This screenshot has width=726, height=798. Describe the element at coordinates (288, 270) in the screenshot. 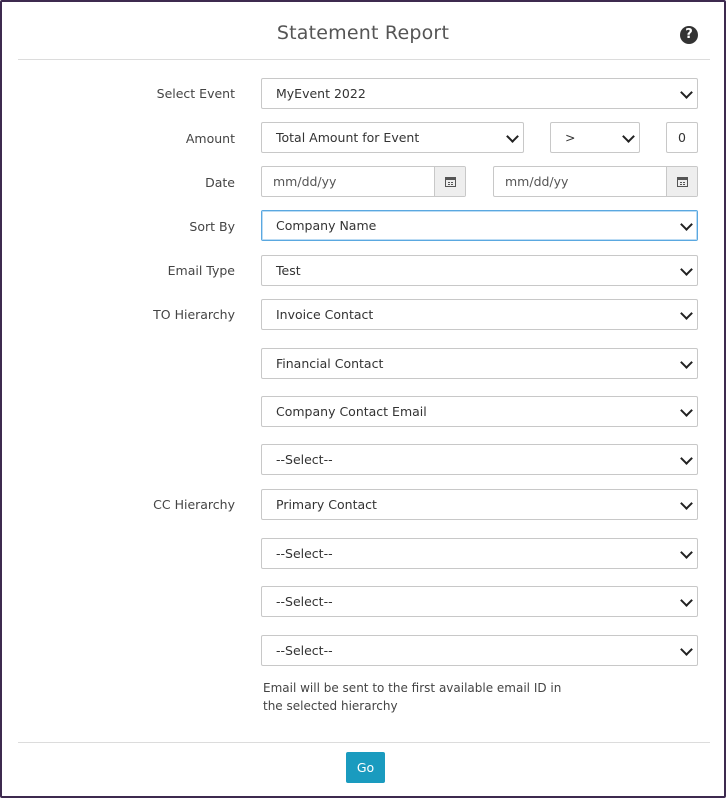

I see `email-type-value: Test` at that location.